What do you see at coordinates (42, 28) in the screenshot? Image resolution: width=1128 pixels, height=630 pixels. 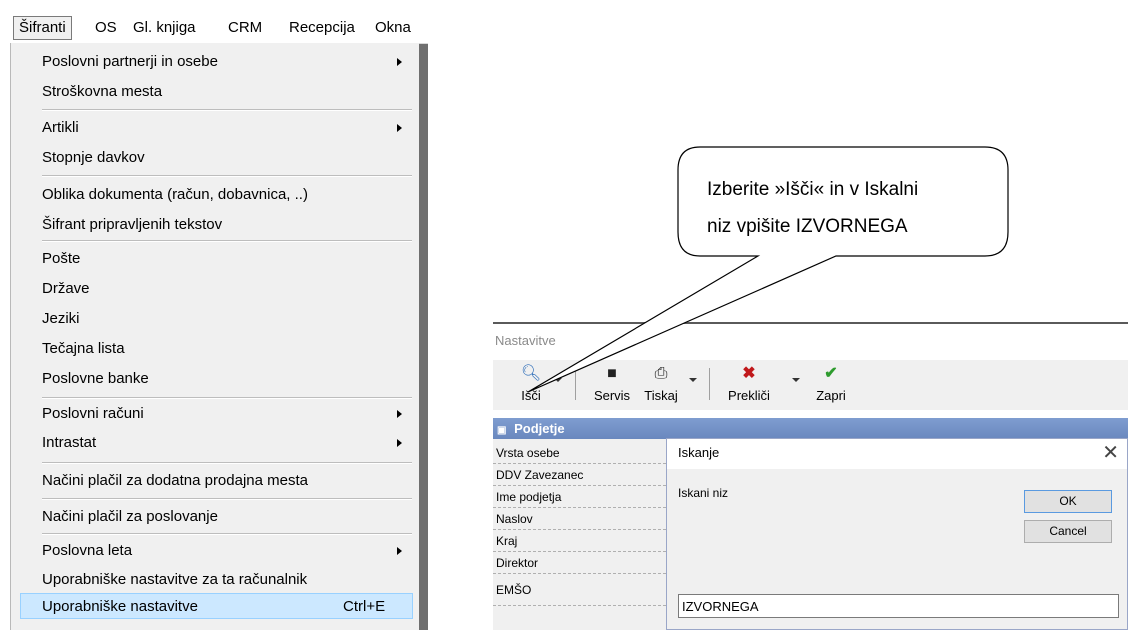 I see `menu-sifranti: Šifranti` at bounding box center [42, 28].